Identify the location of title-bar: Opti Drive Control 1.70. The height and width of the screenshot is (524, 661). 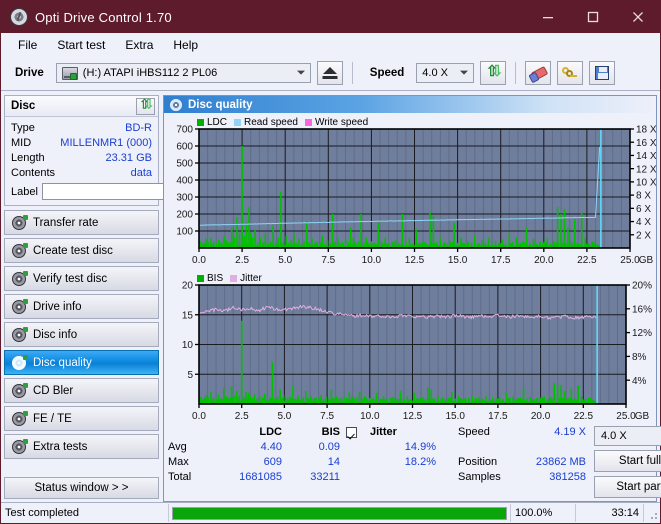
(330, 17).